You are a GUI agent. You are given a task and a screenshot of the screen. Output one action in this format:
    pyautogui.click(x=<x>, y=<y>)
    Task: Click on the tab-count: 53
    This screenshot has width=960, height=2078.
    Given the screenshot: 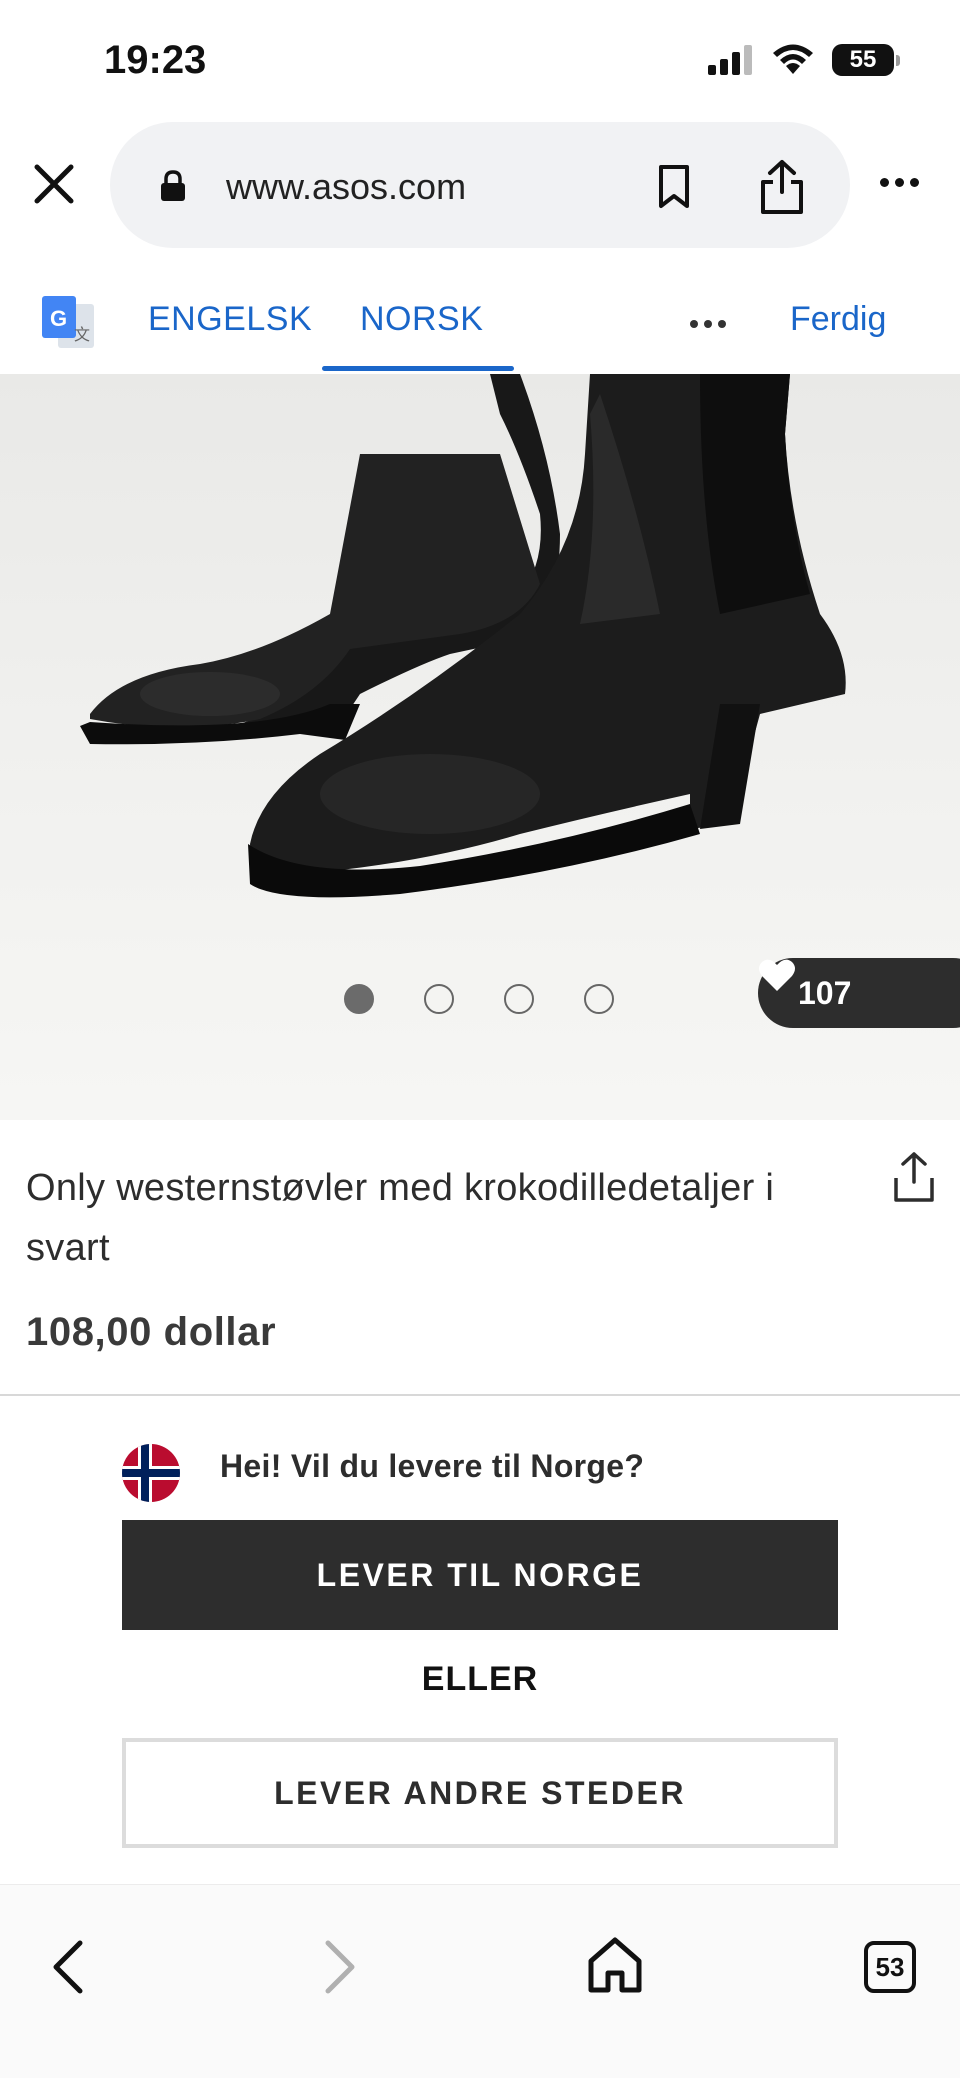 What is the action you would take?
    pyautogui.click(x=890, y=1966)
    